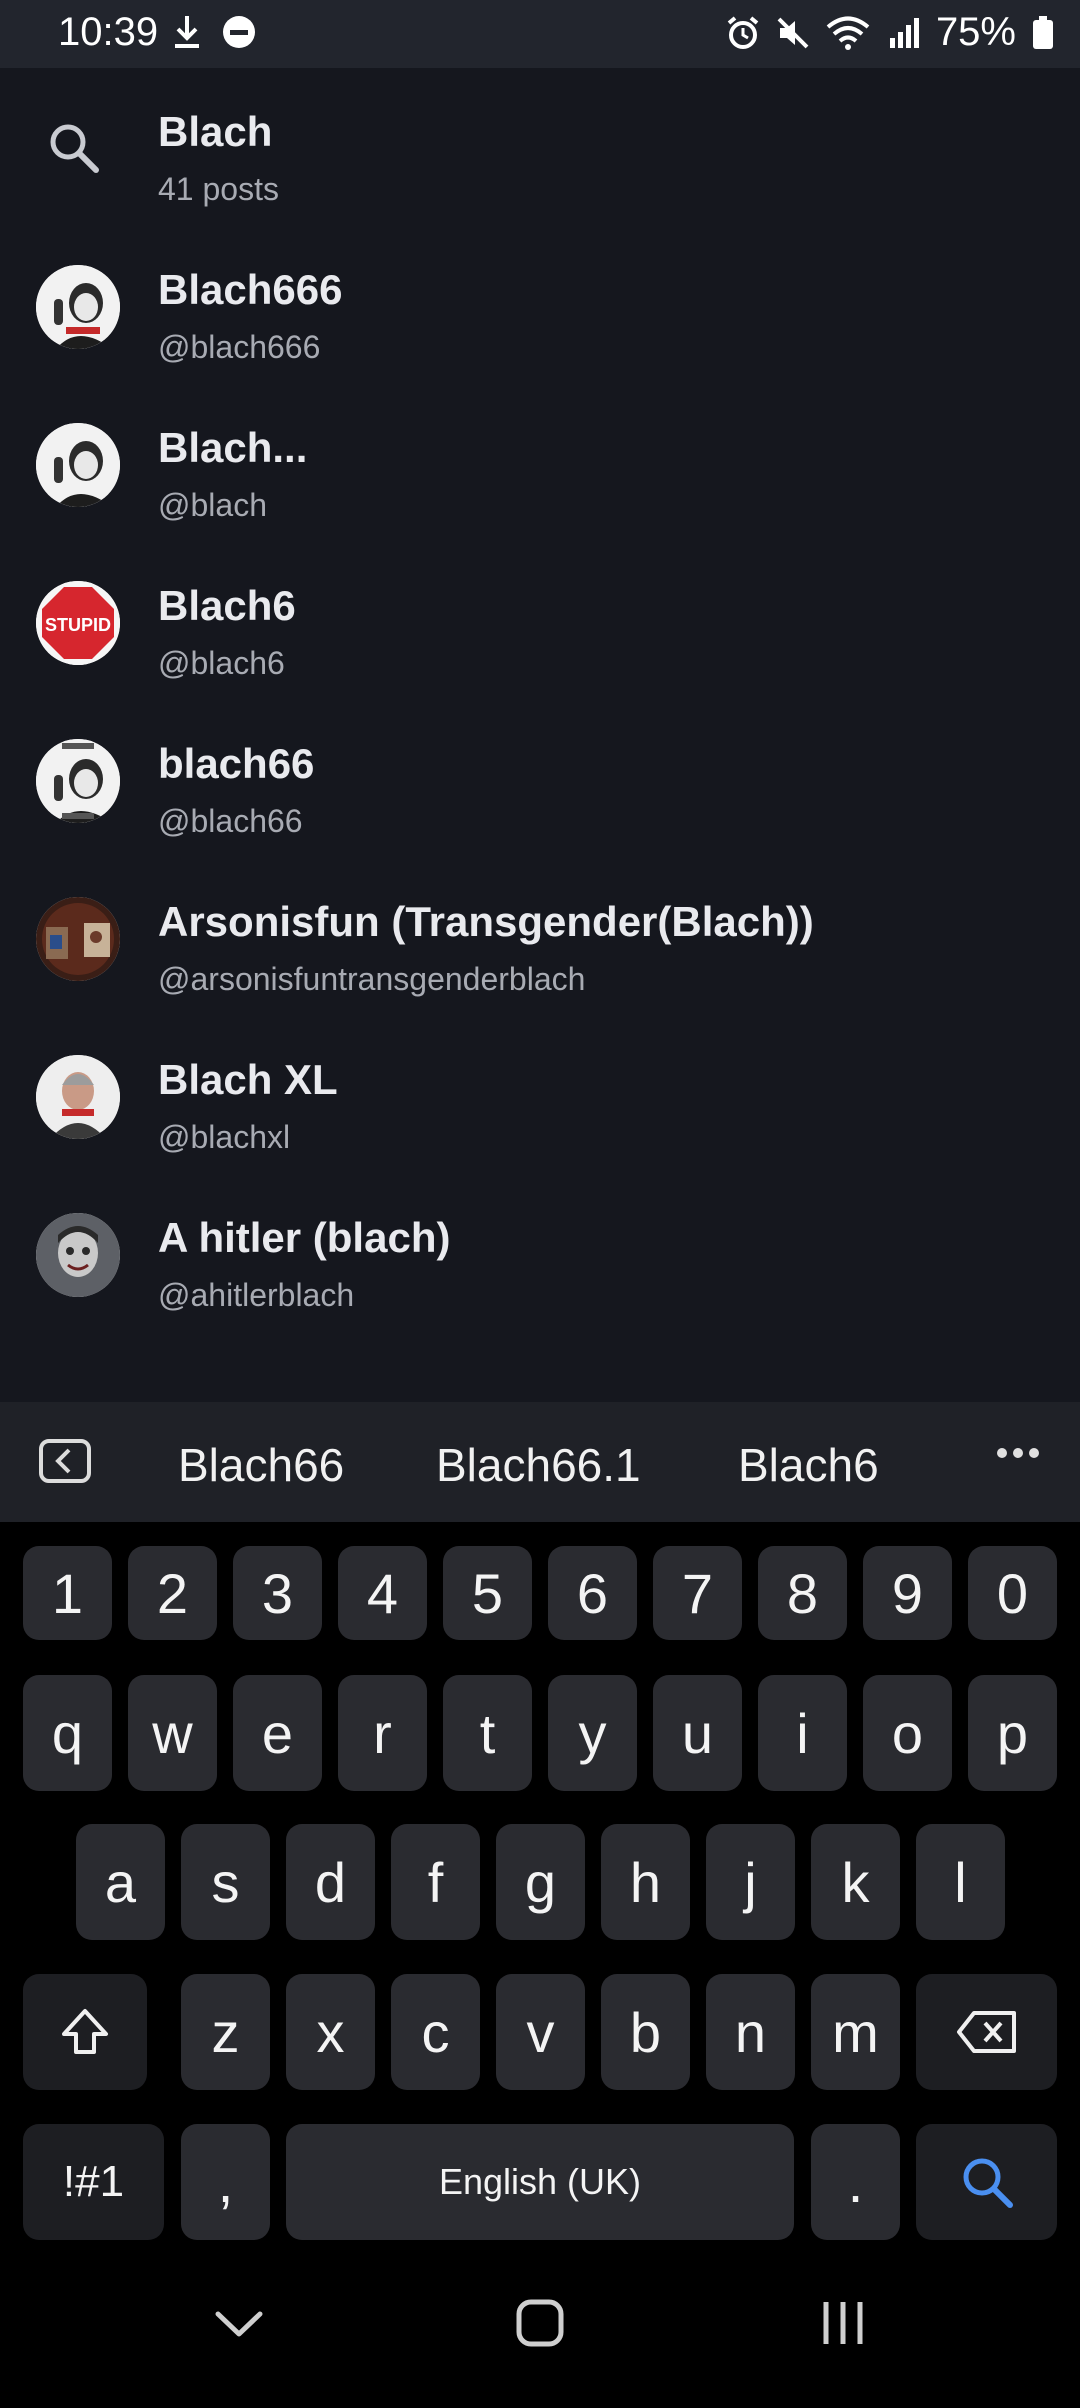 This screenshot has width=1080, height=2408. I want to click on backspace-icon, so click(986, 2032).